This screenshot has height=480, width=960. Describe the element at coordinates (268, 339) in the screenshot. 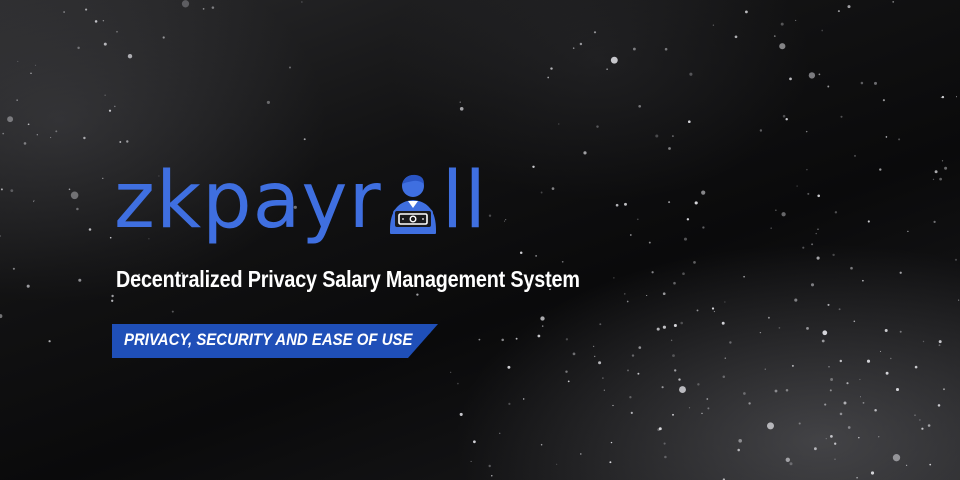

I see `ribbon-label: PRIVACY, SECURITY AND EASE OF USE` at that location.